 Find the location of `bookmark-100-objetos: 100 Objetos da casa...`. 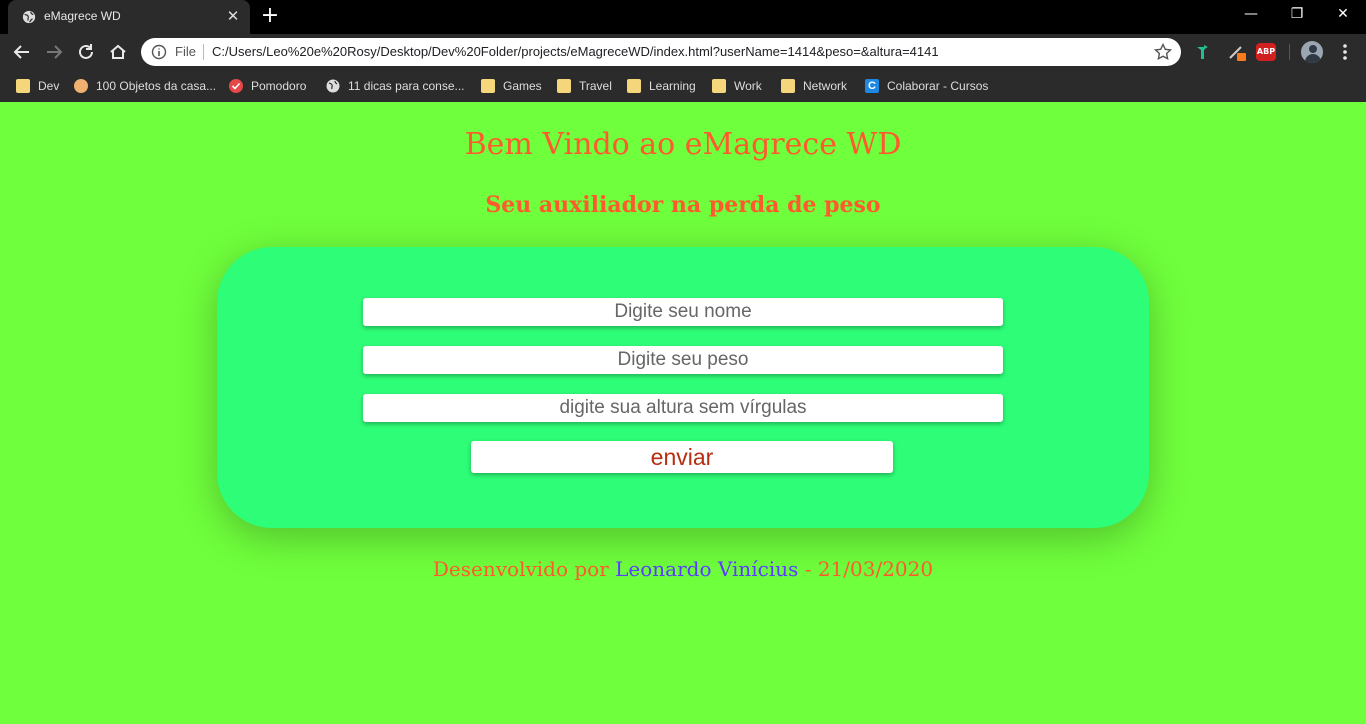

bookmark-100-objetos: 100 Objetos da casa... is located at coordinates (145, 86).